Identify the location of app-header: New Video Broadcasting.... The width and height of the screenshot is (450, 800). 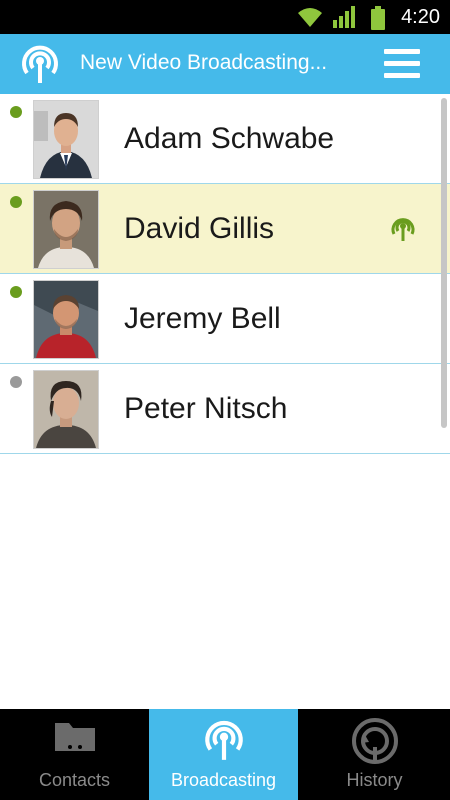
(225, 64).